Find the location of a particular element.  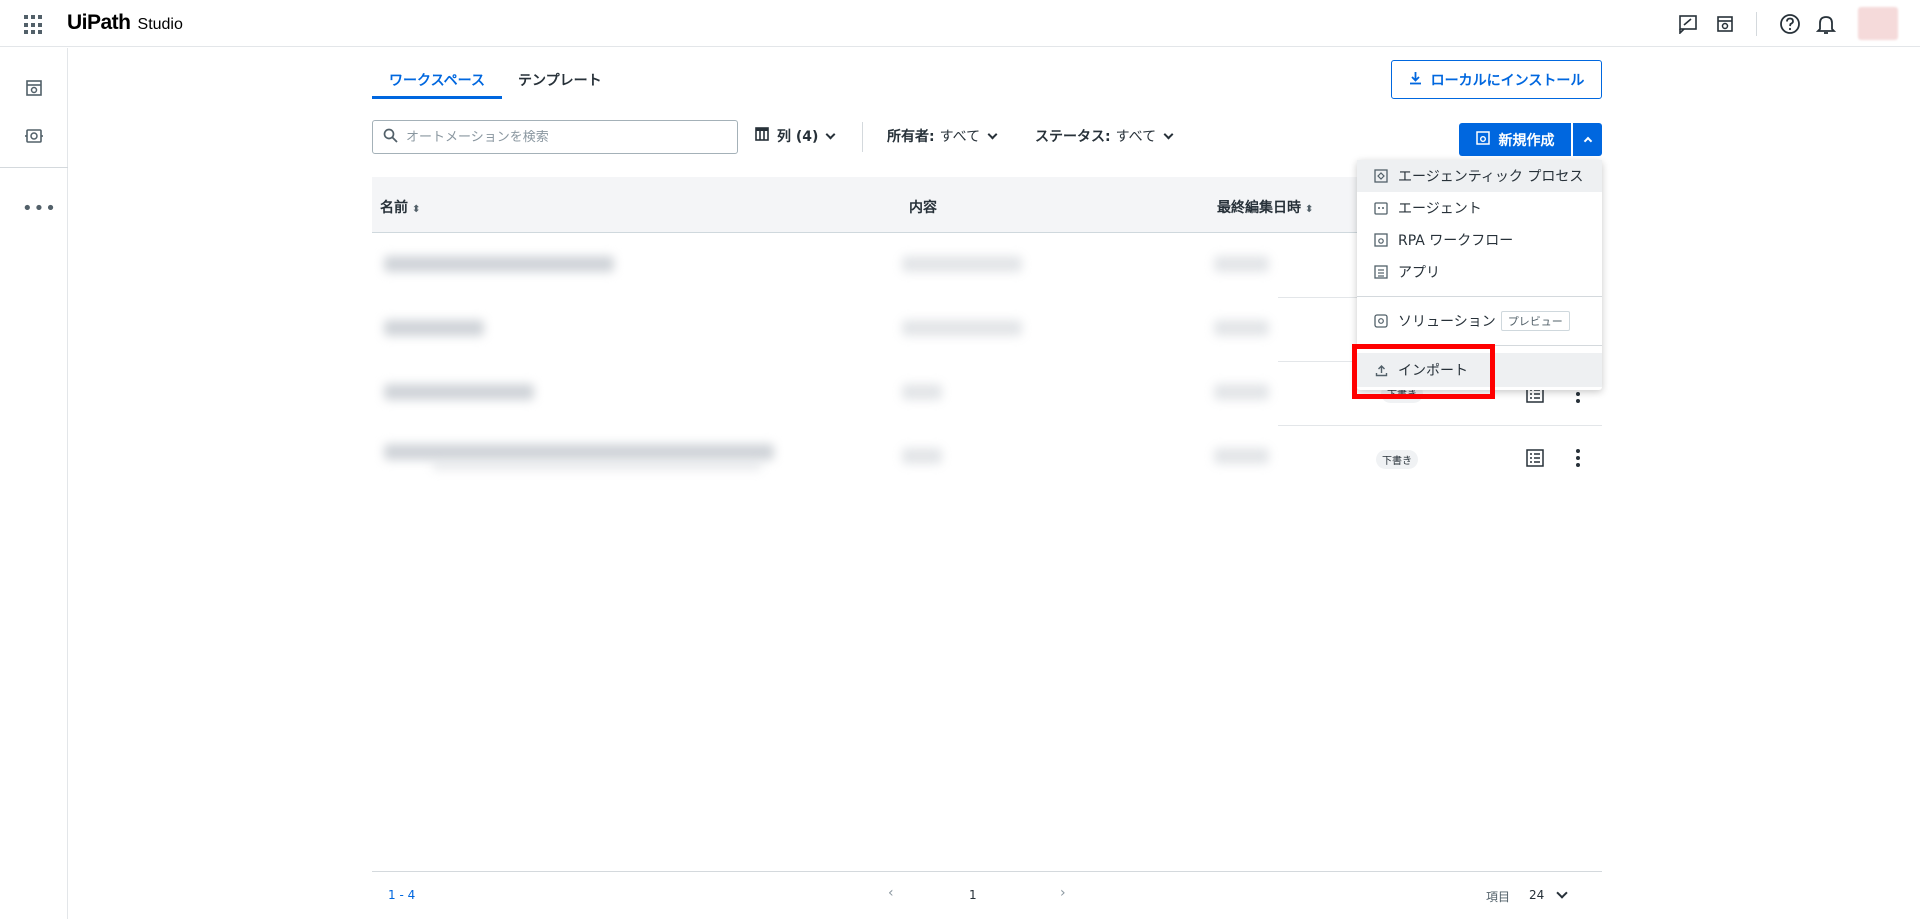

columns-filter: 列 (4) is located at coordinates (795, 136).